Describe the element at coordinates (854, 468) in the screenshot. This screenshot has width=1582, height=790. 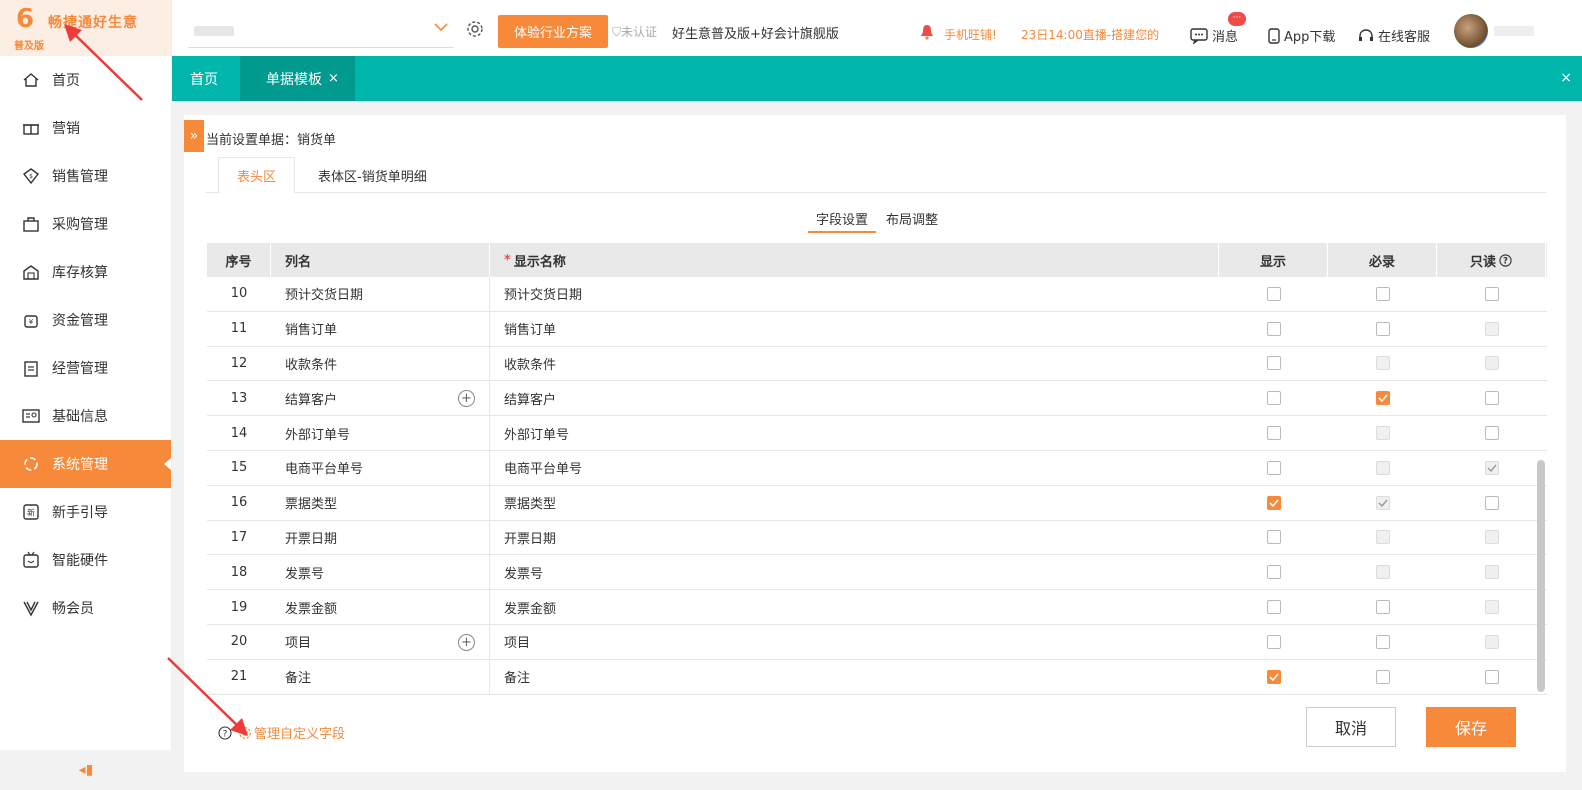
I see `row-display-name: 电商平台单号` at that location.